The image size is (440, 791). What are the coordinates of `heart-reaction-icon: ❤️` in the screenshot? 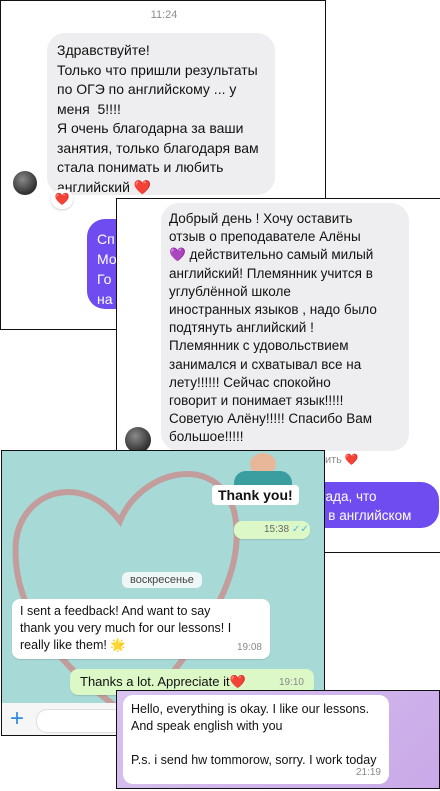 It's located at (62, 199).